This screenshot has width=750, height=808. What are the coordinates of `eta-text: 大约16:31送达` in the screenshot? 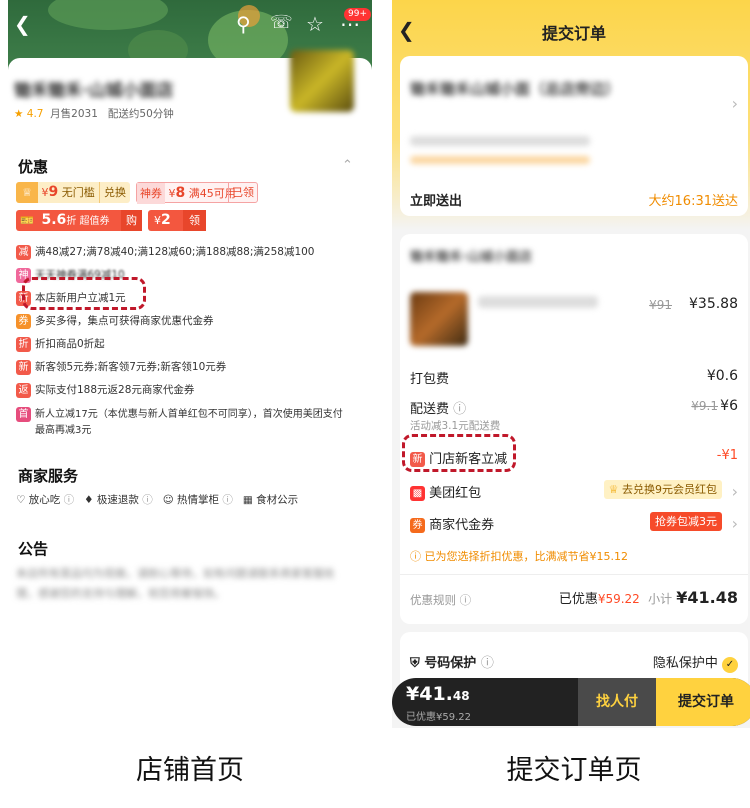 It's located at (693, 199).